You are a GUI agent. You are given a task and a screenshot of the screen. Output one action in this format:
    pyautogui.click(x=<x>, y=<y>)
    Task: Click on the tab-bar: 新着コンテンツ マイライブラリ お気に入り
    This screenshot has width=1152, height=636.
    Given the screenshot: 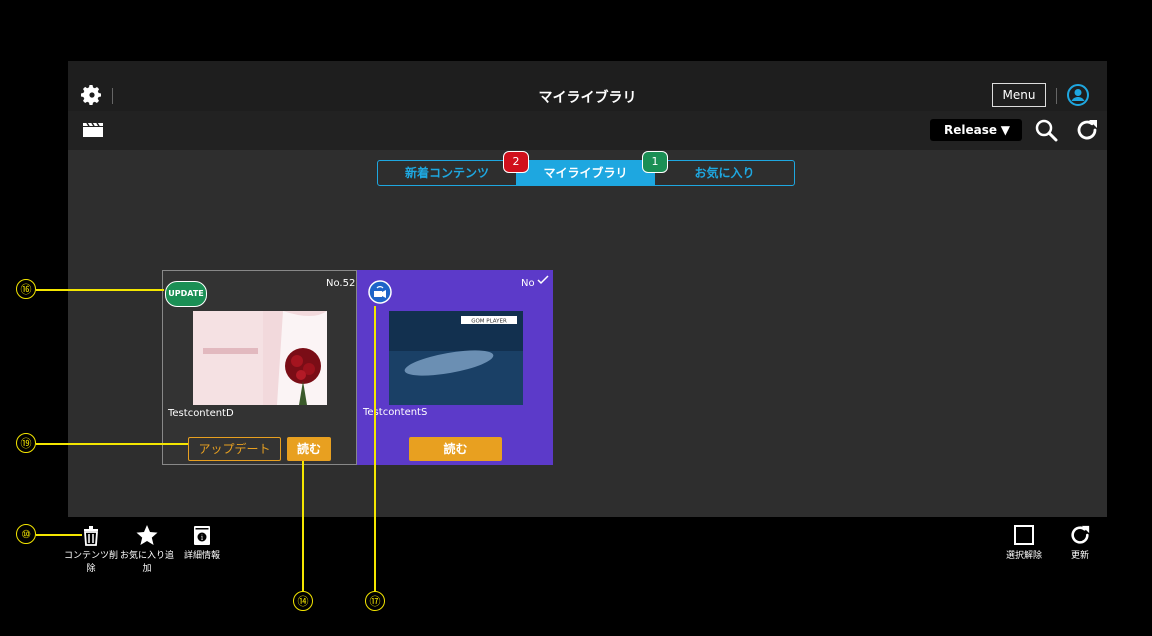 What is the action you would take?
    pyautogui.click(x=586, y=173)
    